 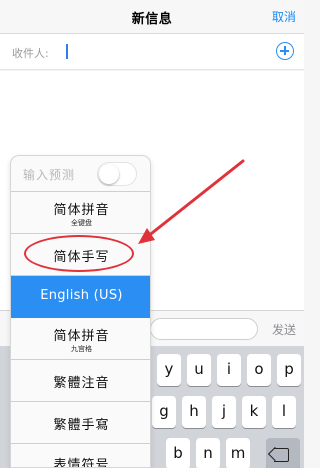 I want to click on cancel-button: 取消, so click(x=284, y=16).